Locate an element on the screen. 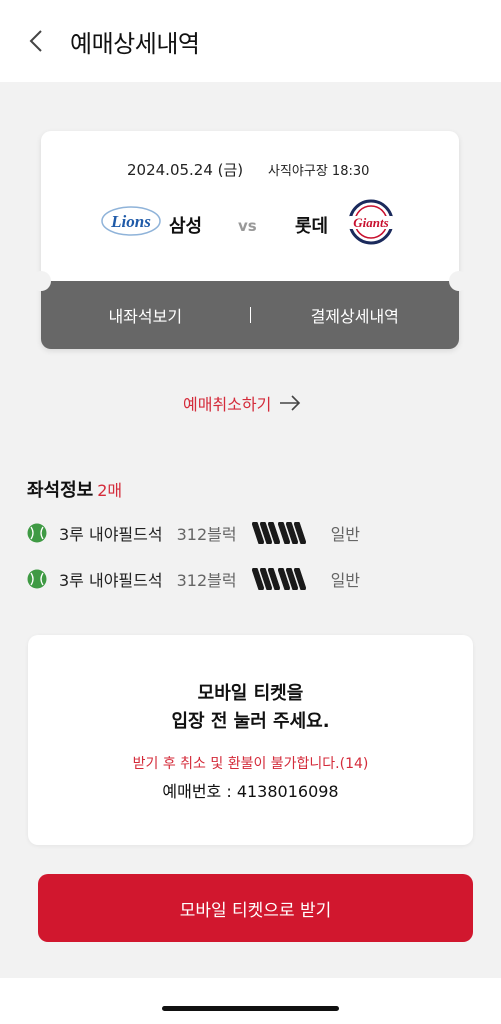 Image resolution: width=501 pixels, height=1024 pixels. ticket-notch-right is located at coordinates (459, 281).